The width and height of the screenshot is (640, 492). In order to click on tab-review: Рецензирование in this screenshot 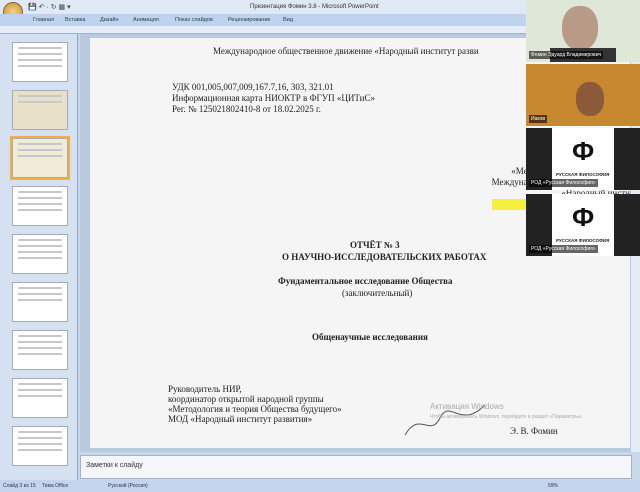, I will do `click(249, 20)`.